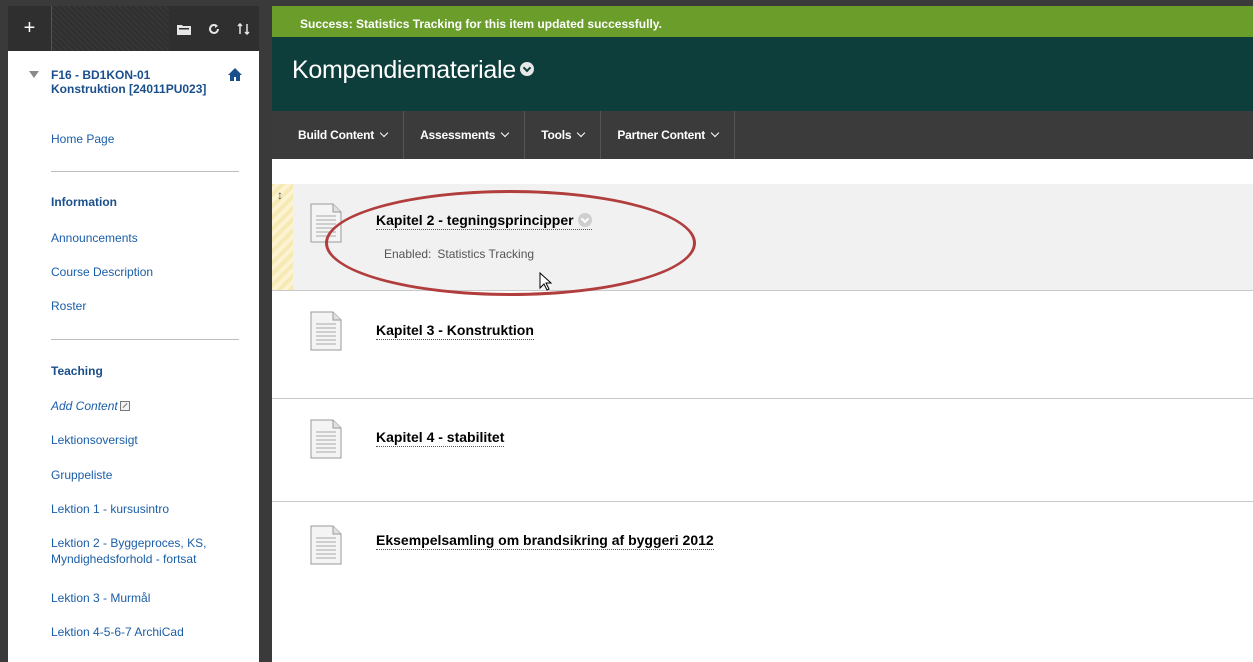 The width and height of the screenshot is (1253, 662). Describe the element at coordinates (102, 272) in the screenshot. I see `sidebar-item-course-description: Course Description` at that location.